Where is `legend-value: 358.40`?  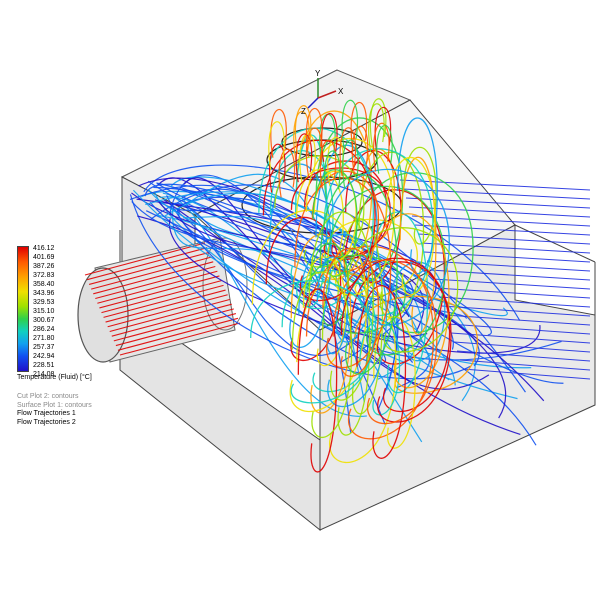 legend-value: 358.40 is located at coordinates (44, 284).